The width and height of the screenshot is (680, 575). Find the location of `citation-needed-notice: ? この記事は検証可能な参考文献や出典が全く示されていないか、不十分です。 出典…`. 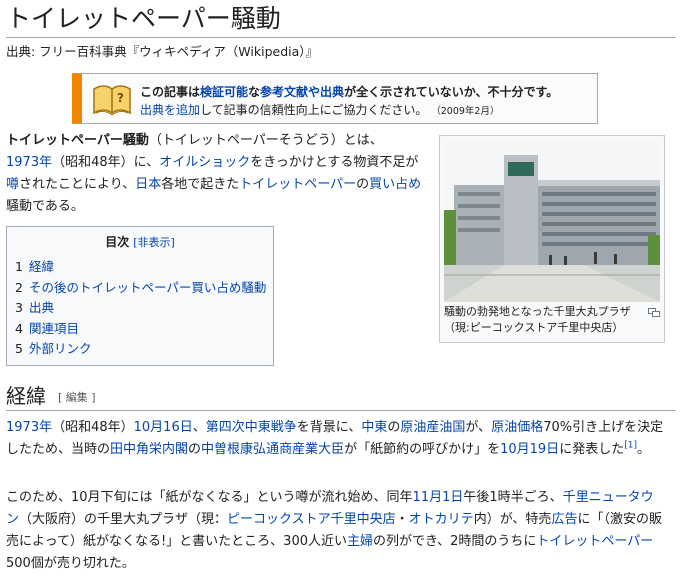

citation-needed-notice: ? この記事は検証可能な参考文献や出典が全く示されていないか、不十分です。 出典… is located at coordinates (335, 98).